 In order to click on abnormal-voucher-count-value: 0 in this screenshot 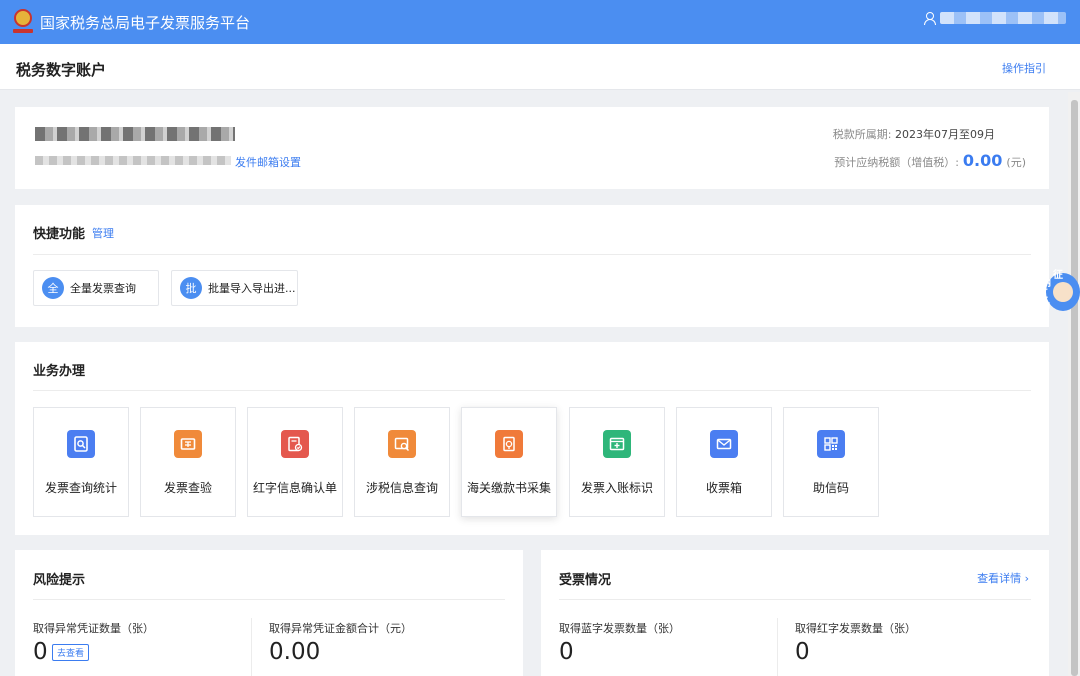, I will do `click(40, 652)`.